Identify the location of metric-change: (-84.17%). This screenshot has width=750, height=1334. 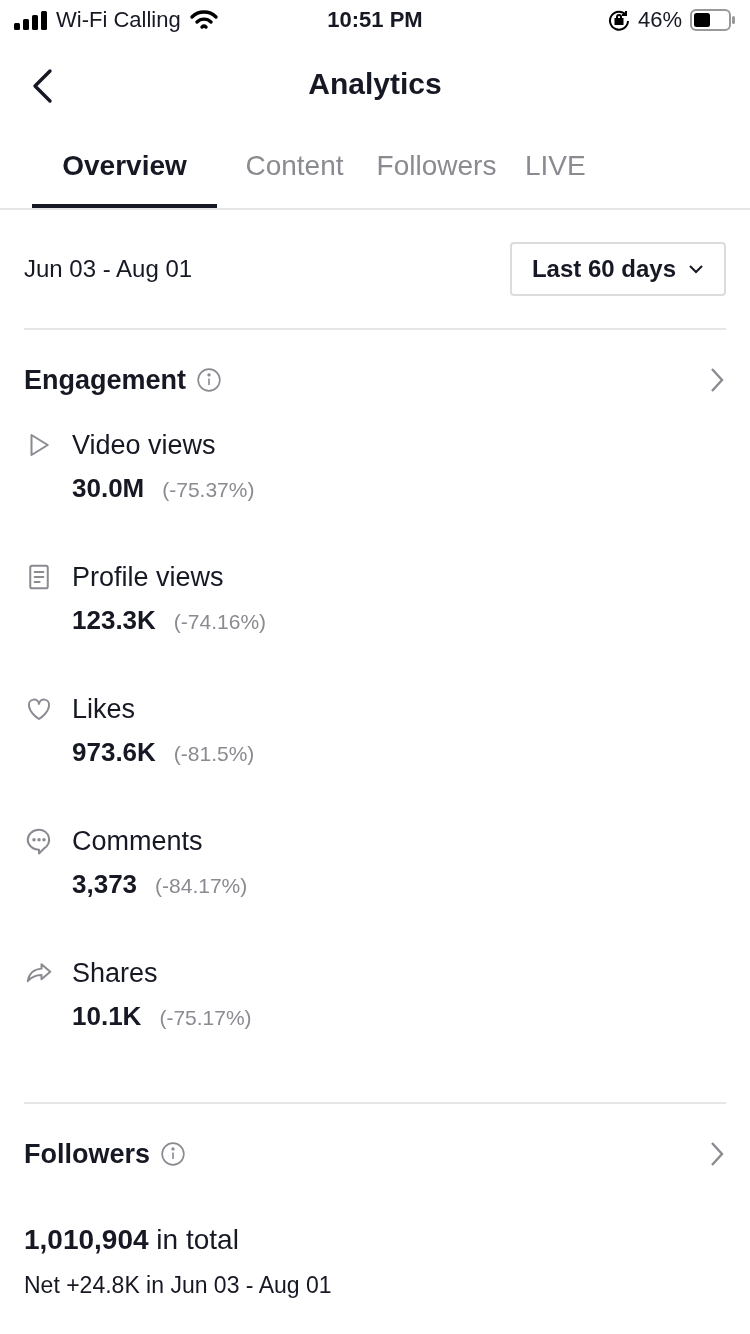
(201, 886).